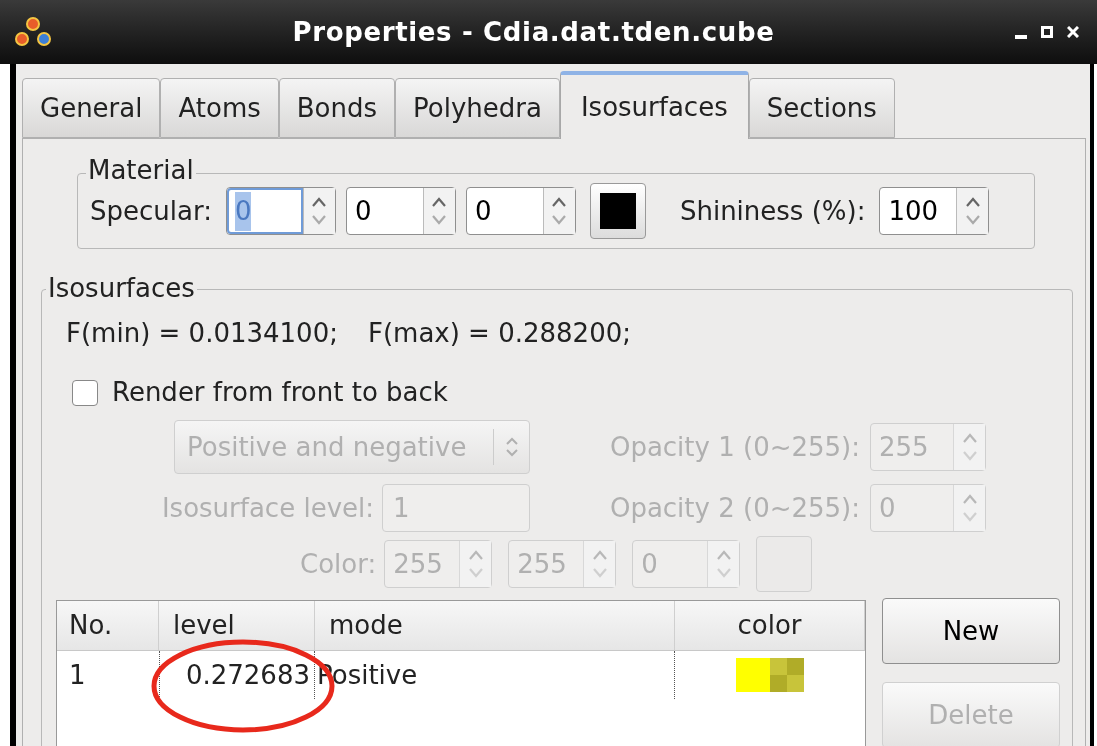 Image resolution: width=1097 pixels, height=746 pixels. What do you see at coordinates (734, 447) in the screenshot?
I see `opacity-1-label: Opacity 1 (0~255):` at bounding box center [734, 447].